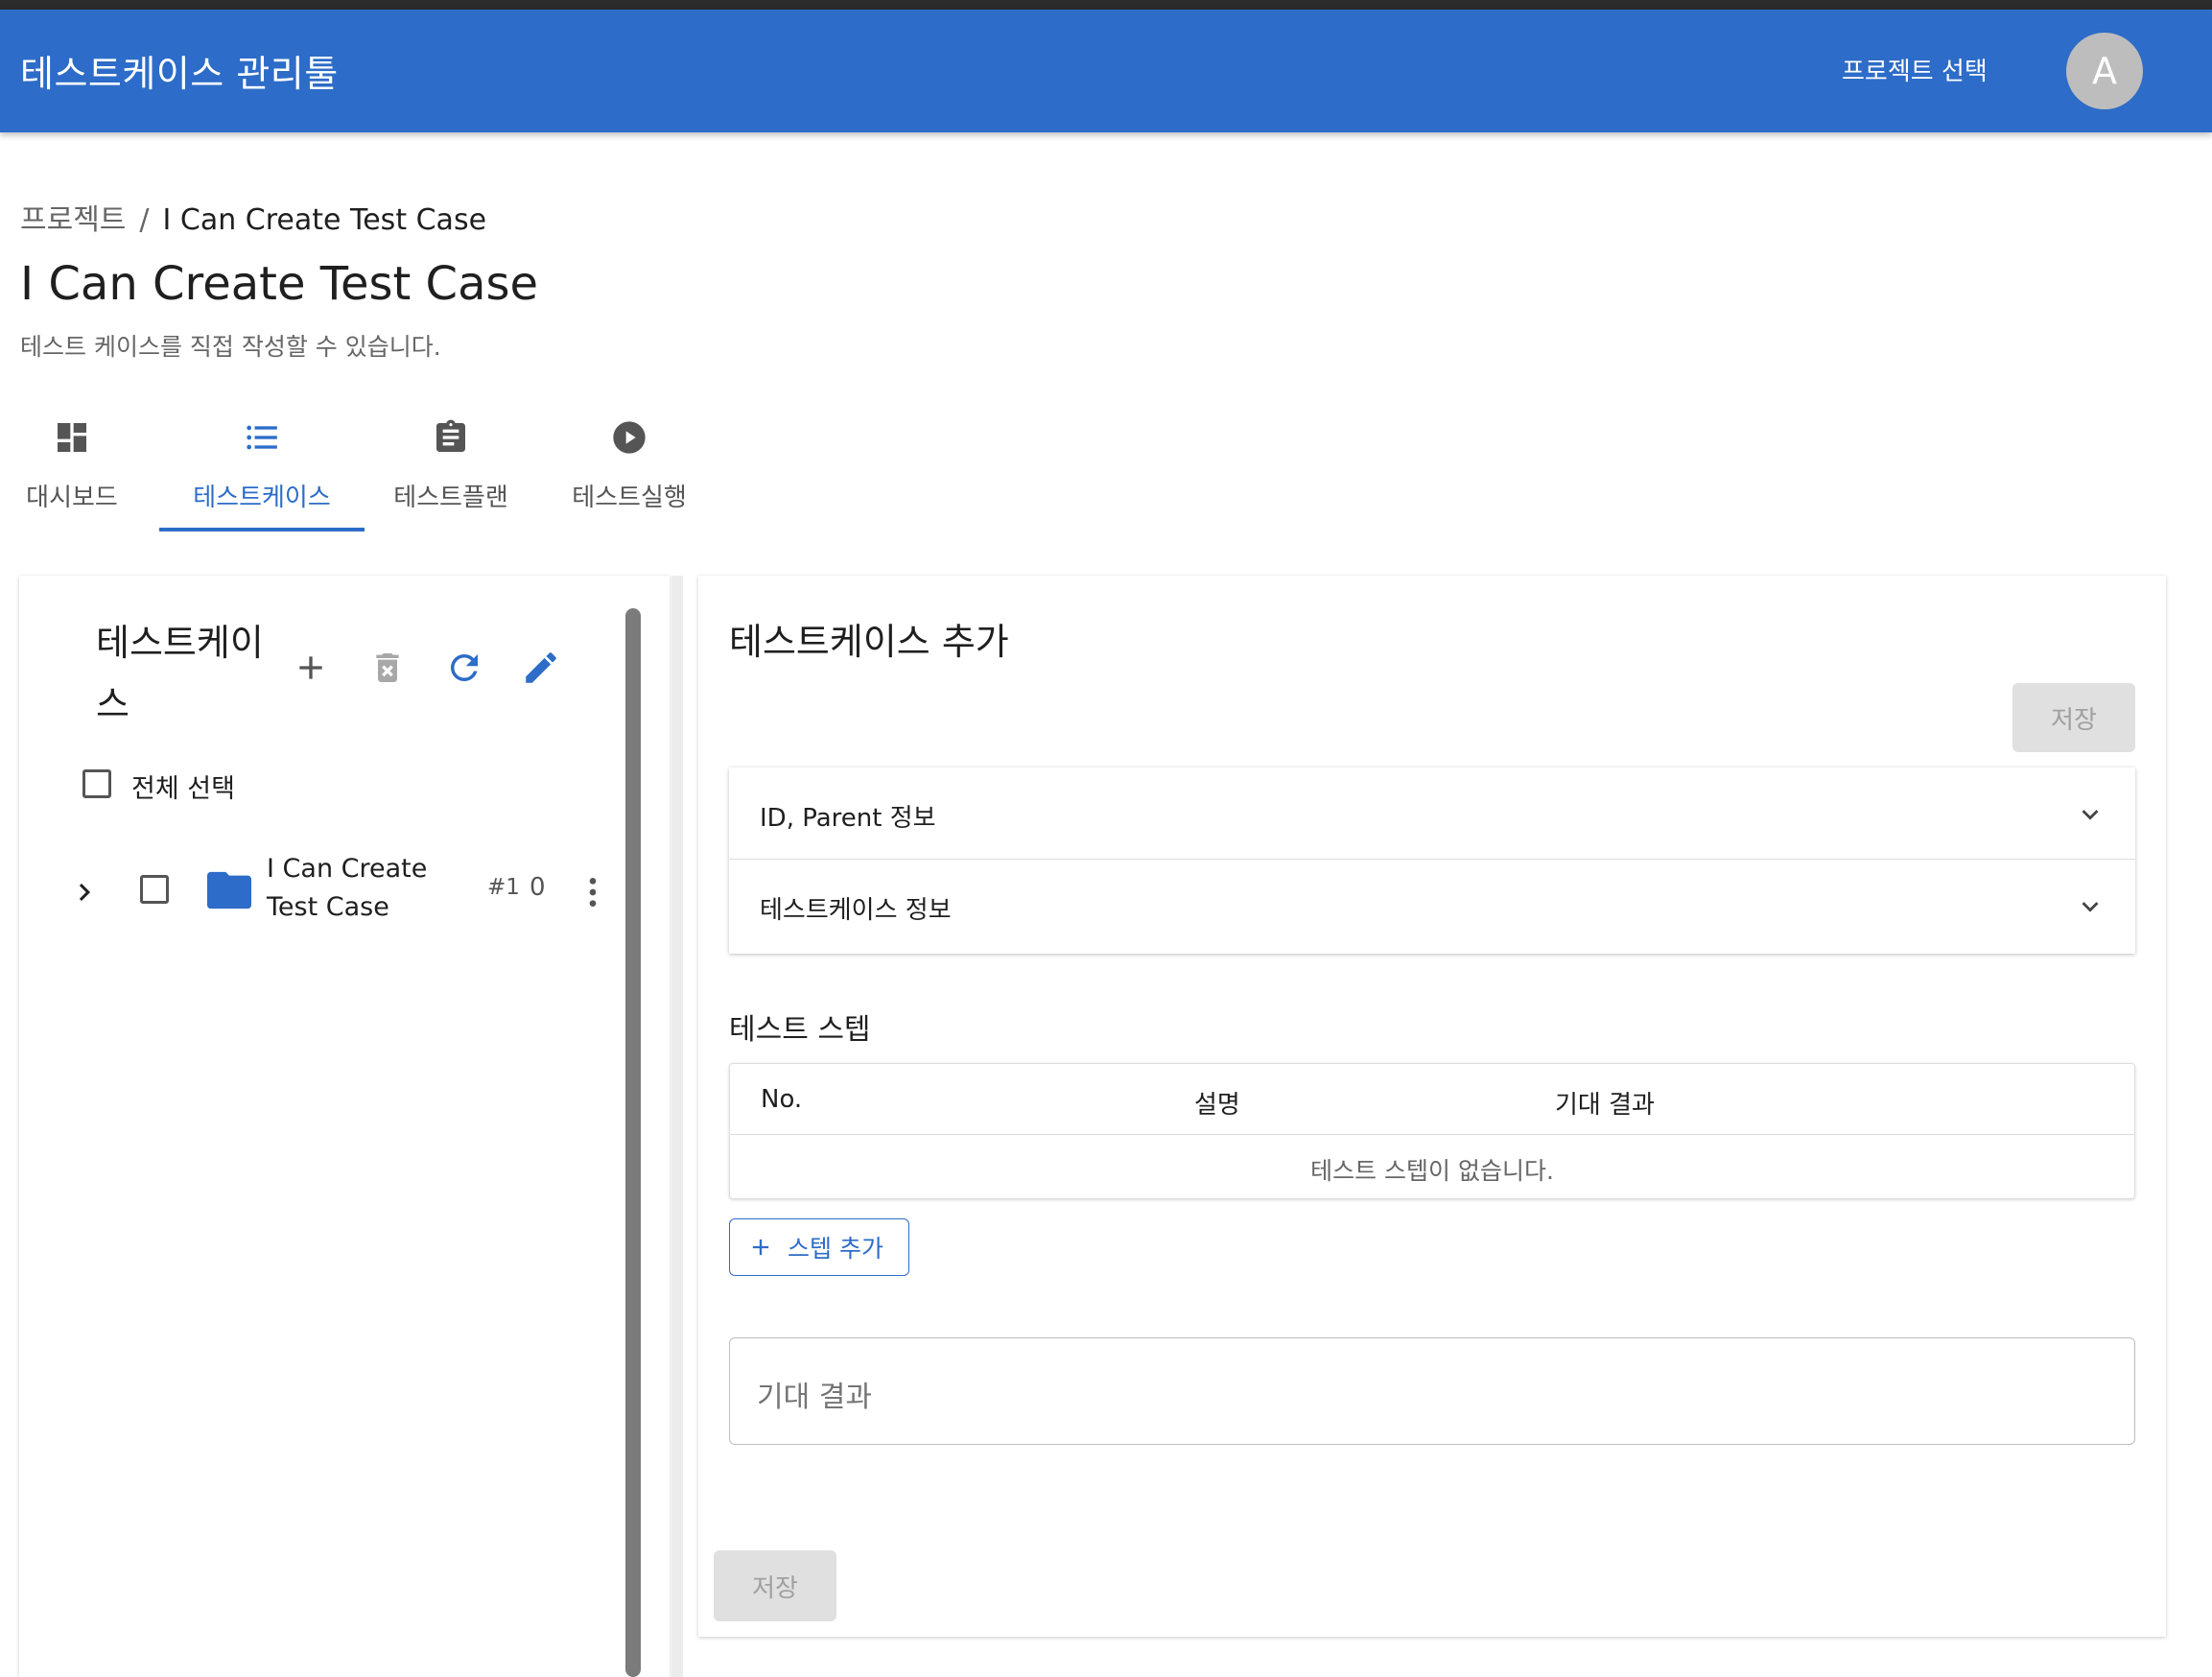 Image resolution: width=2212 pixels, height=1677 pixels. What do you see at coordinates (279, 284) in the screenshot?
I see `page-title: I Can Create Test Case` at bounding box center [279, 284].